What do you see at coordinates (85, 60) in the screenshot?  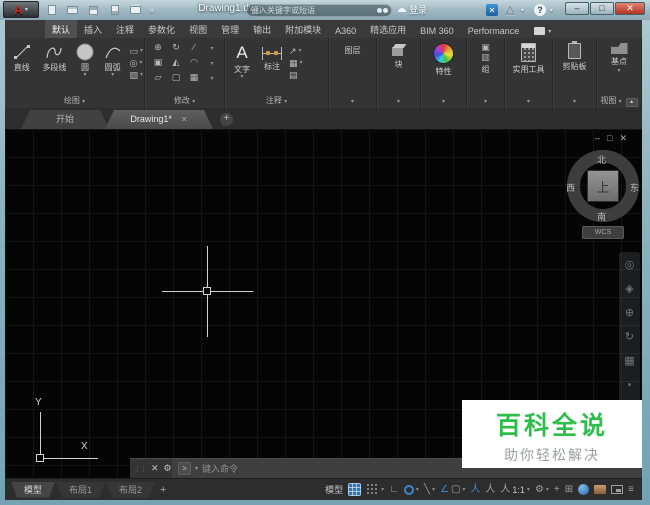 I see `circle-button: 圆 ▾` at bounding box center [85, 60].